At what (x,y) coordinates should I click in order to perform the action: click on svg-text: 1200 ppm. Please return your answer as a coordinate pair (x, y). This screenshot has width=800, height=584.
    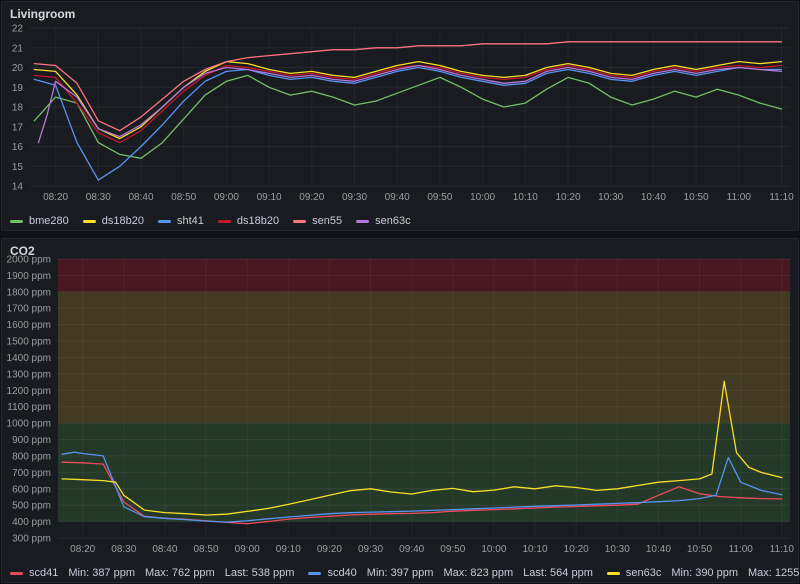
    Looking at the image, I should click on (29, 391).